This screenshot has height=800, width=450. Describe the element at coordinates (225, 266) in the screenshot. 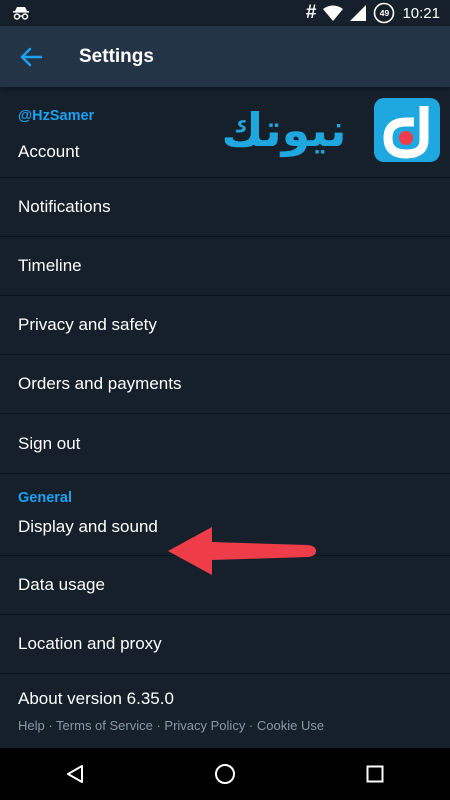

I see `settings-item-timeline: Timeline` at that location.